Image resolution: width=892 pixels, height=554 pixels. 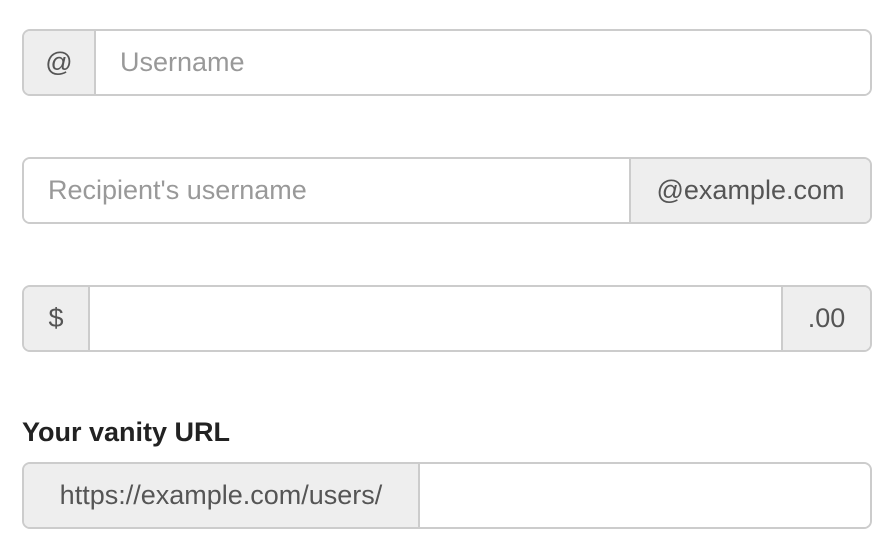 I want to click on amount-input, so click(x=435, y=318).